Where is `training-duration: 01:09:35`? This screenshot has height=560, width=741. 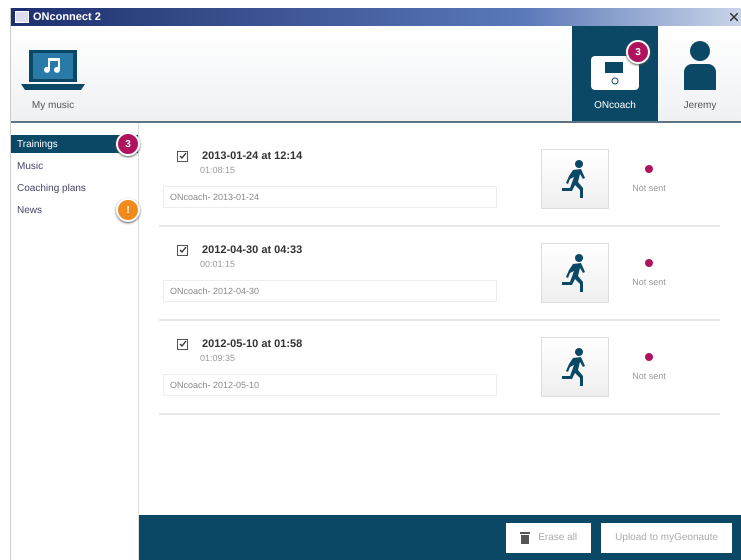 training-duration: 01:09:35 is located at coordinates (217, 358).